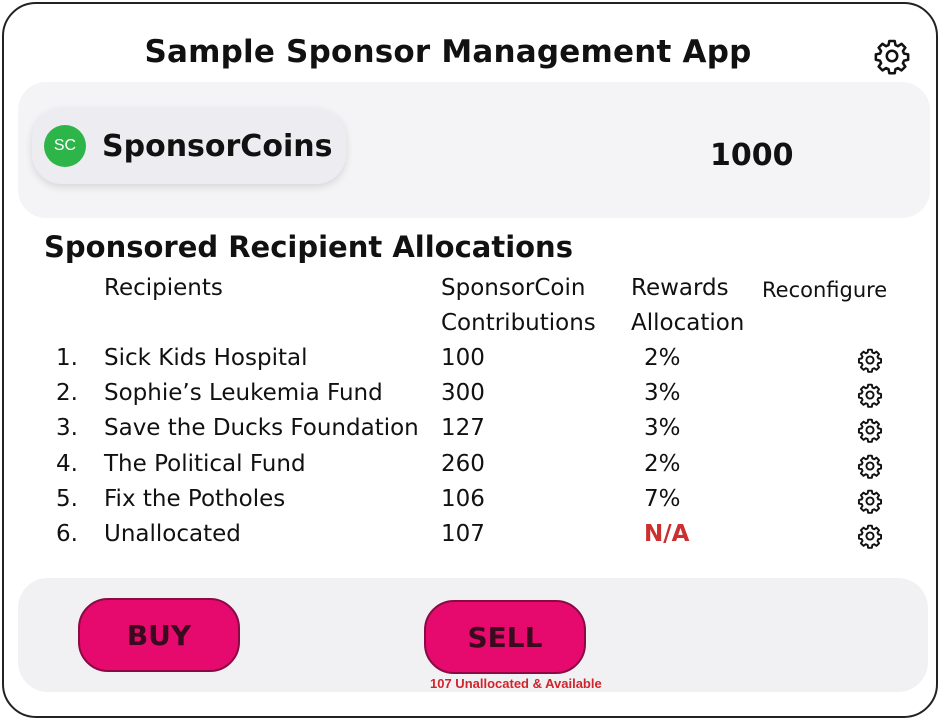 The width and height of the screenshot is (948, 725). What do you see at coordinates (67, 498) in the screenshot?
I see `row-number: 5.` at bounding box center [67, 498].